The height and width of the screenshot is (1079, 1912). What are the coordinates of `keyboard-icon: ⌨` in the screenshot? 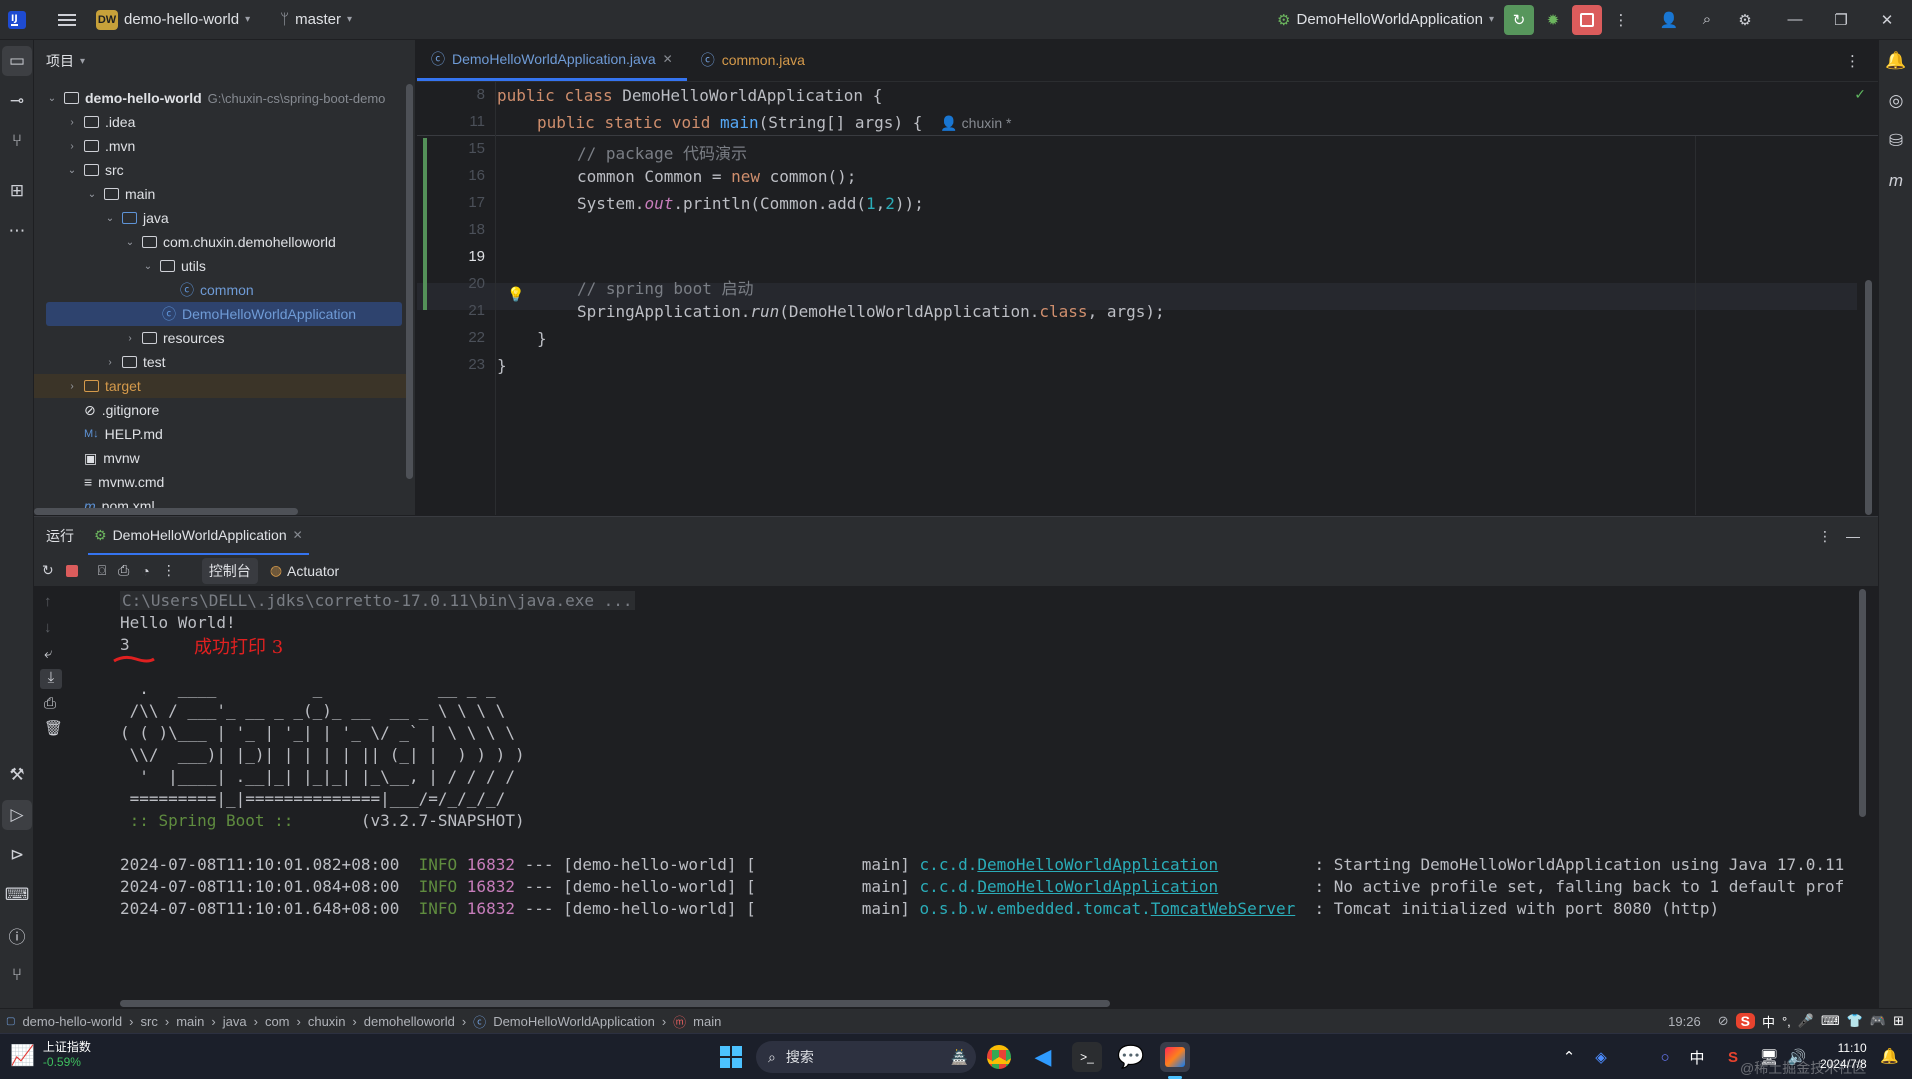 It's located at (1830, 1021).